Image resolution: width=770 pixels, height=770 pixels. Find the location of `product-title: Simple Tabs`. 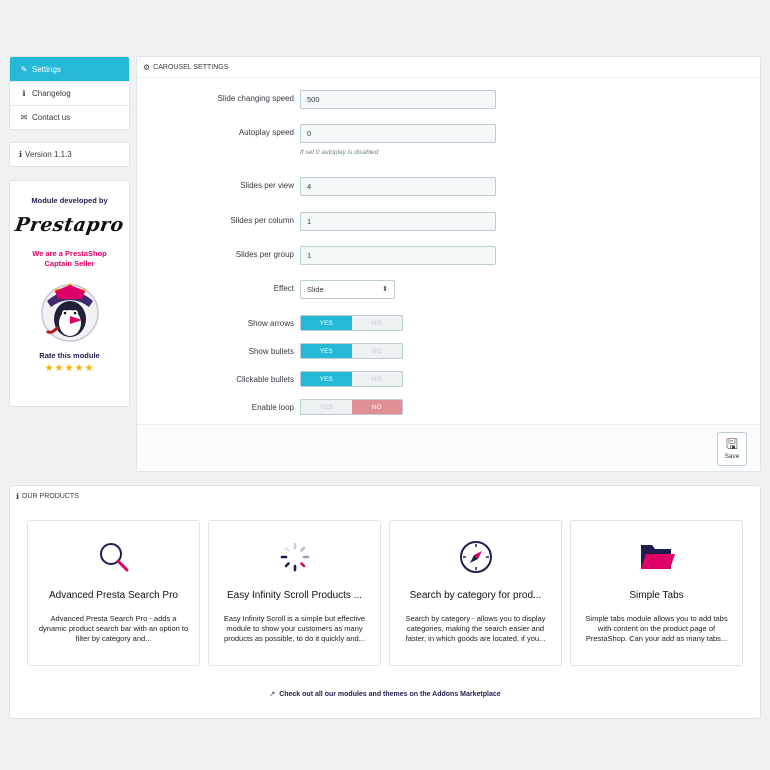

product-title: Simple Tabs is located at coordinates (656, 595).